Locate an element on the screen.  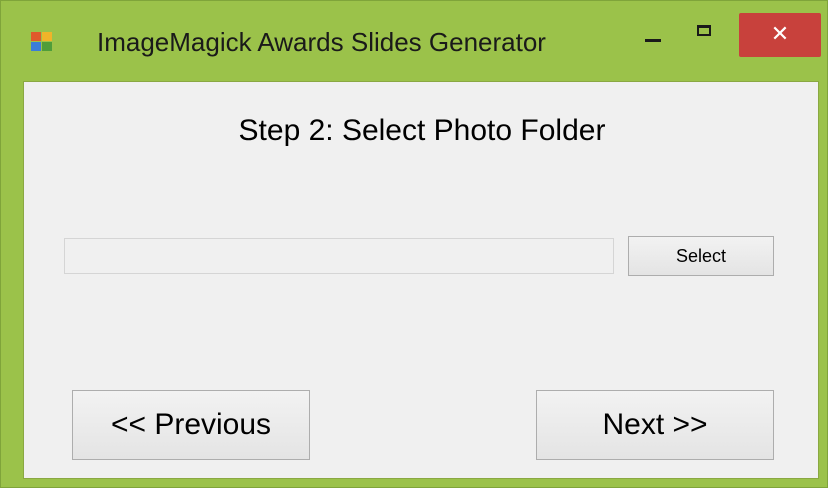
app-icon is located at coordinates (42, 42).